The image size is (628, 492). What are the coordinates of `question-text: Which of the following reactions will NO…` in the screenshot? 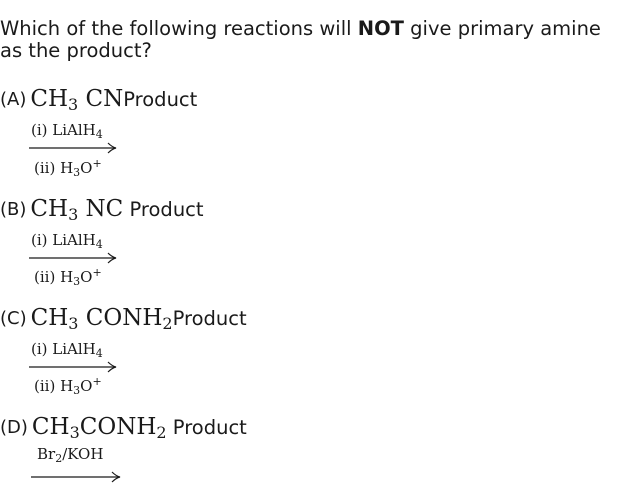 It's located at (310, 40).